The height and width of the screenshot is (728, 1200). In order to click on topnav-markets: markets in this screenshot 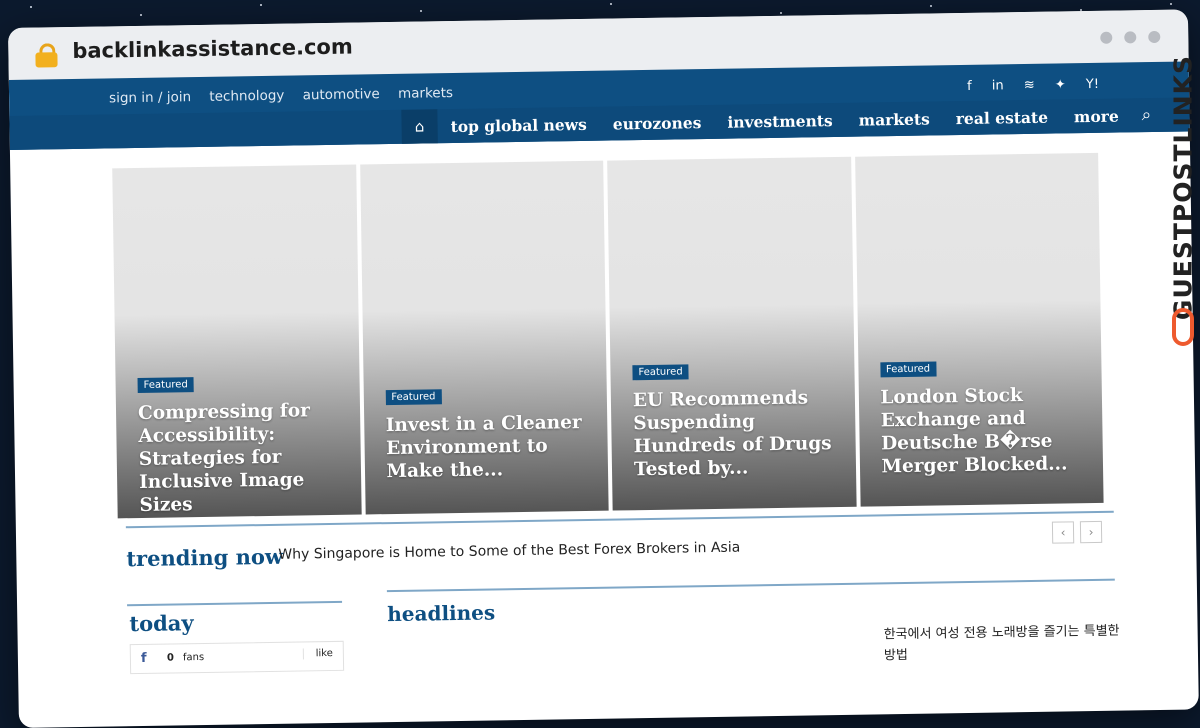, I will do `click(425, 93)`.